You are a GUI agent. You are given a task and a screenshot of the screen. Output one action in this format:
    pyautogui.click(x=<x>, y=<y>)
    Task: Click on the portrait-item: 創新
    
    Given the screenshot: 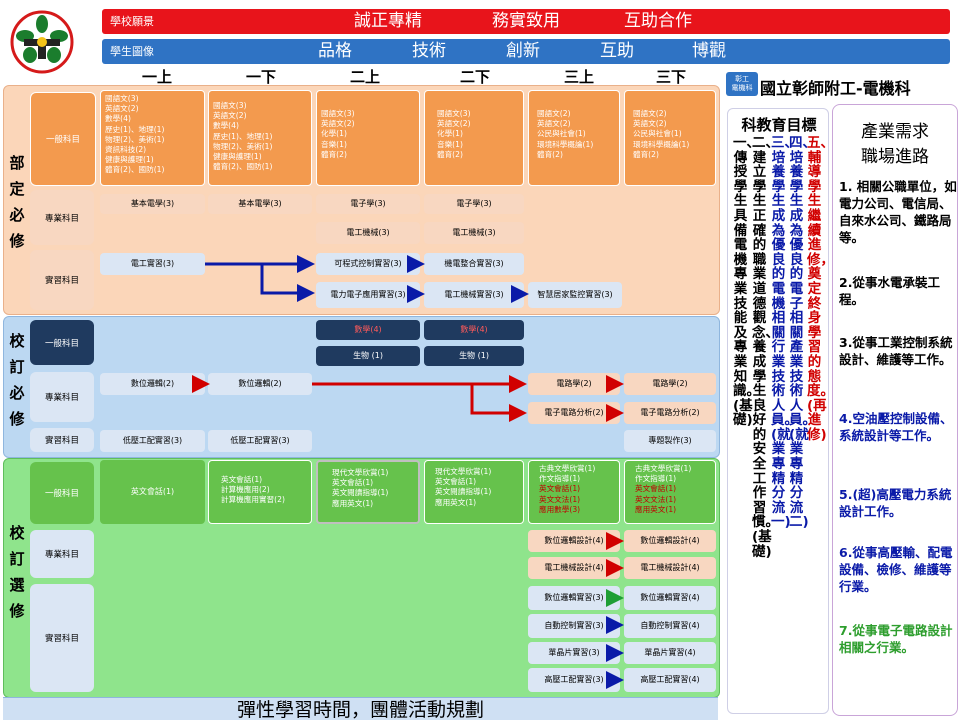 What is the action you would take?
    pyautogui.click(x=523, y=51)
    